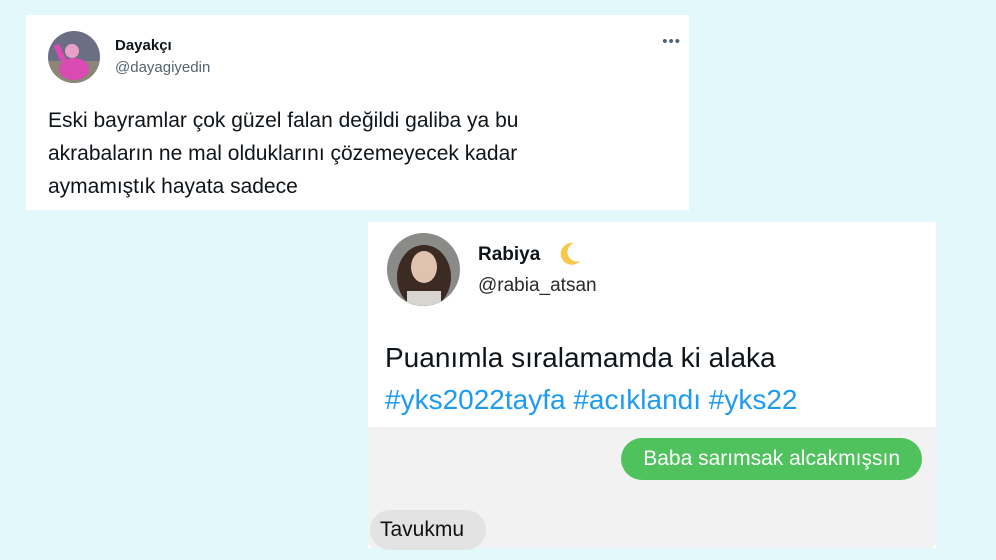  What do you see at coordinates (652, 488) in the screenshot?
I see `chat-screenshot: Baba sarımsak alcakmışsın Tavukmu` at bounding box center [652, 488].